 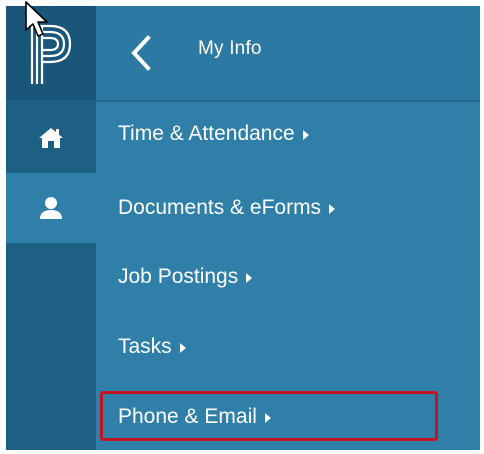 I want to click on menu-item-label: Tasks, so click(x=145, y=346).